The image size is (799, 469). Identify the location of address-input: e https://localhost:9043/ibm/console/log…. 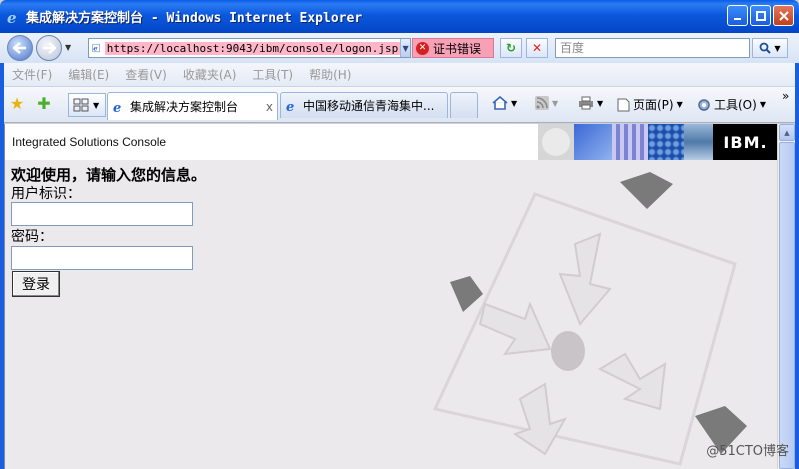
(249, 48).